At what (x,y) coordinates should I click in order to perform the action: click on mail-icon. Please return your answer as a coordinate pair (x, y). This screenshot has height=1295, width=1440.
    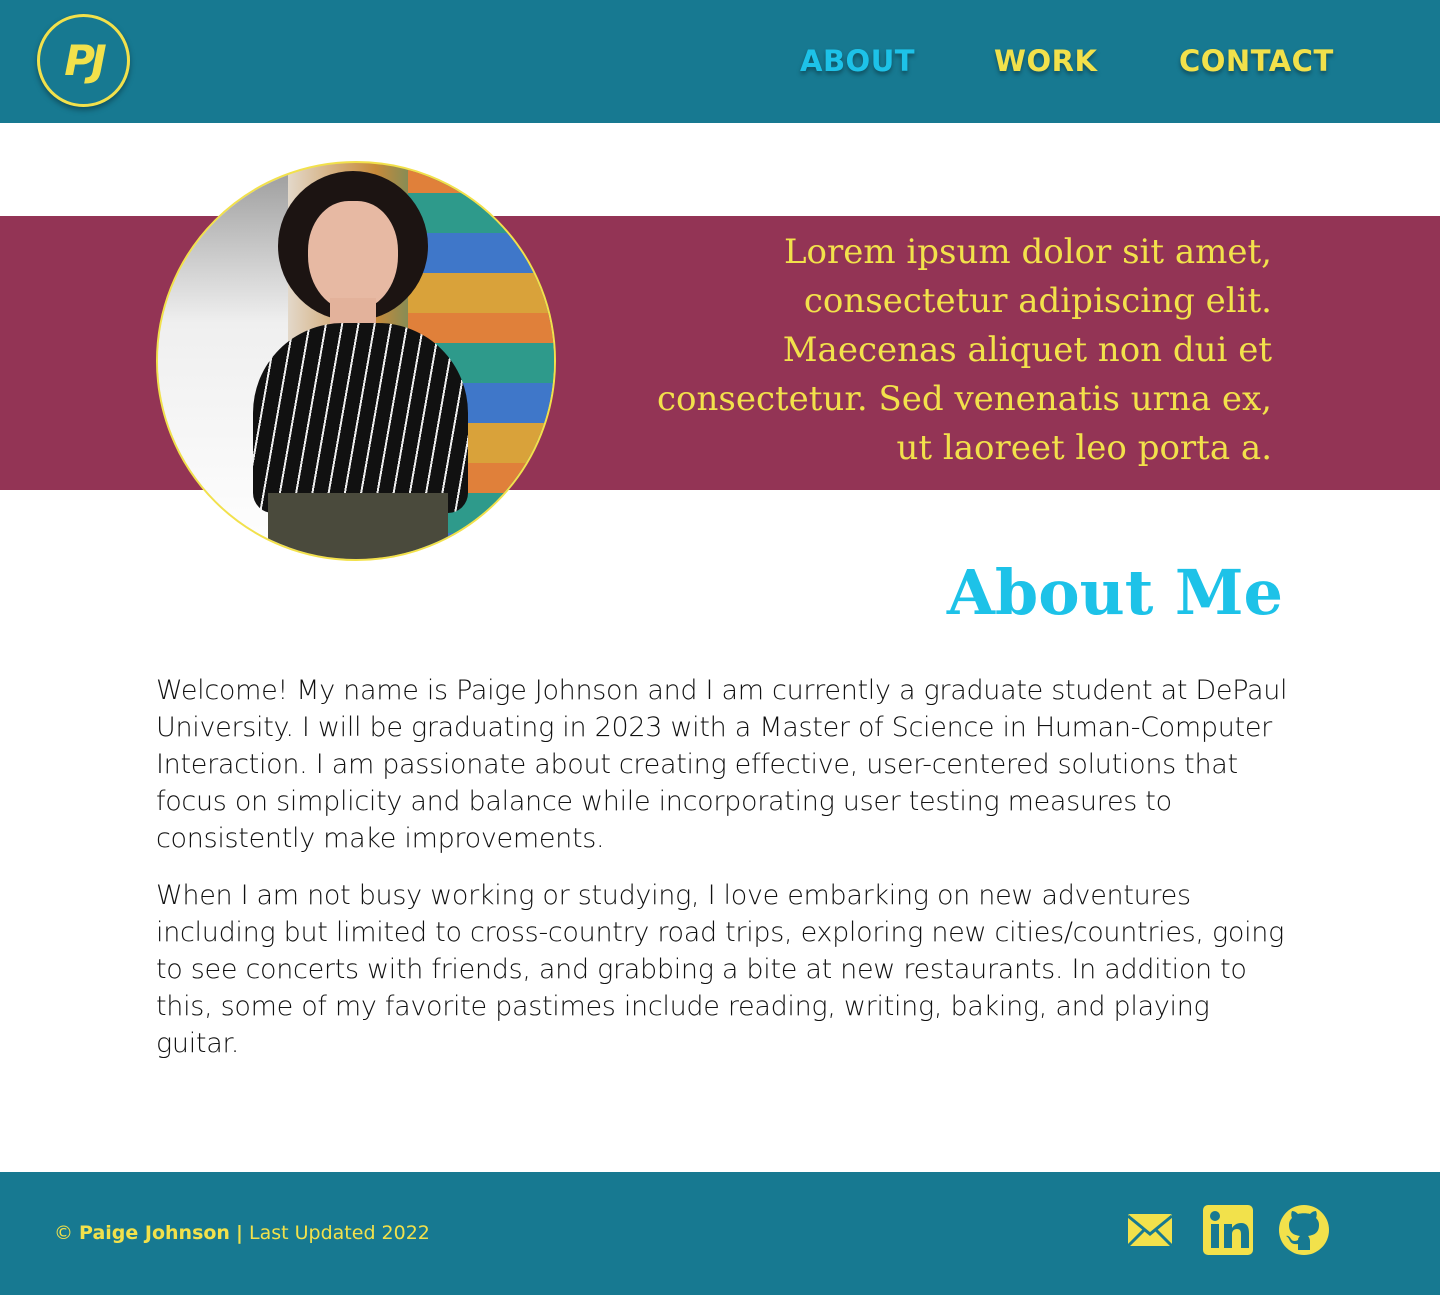
    Looking at the image, I should click on (1150, 1230).